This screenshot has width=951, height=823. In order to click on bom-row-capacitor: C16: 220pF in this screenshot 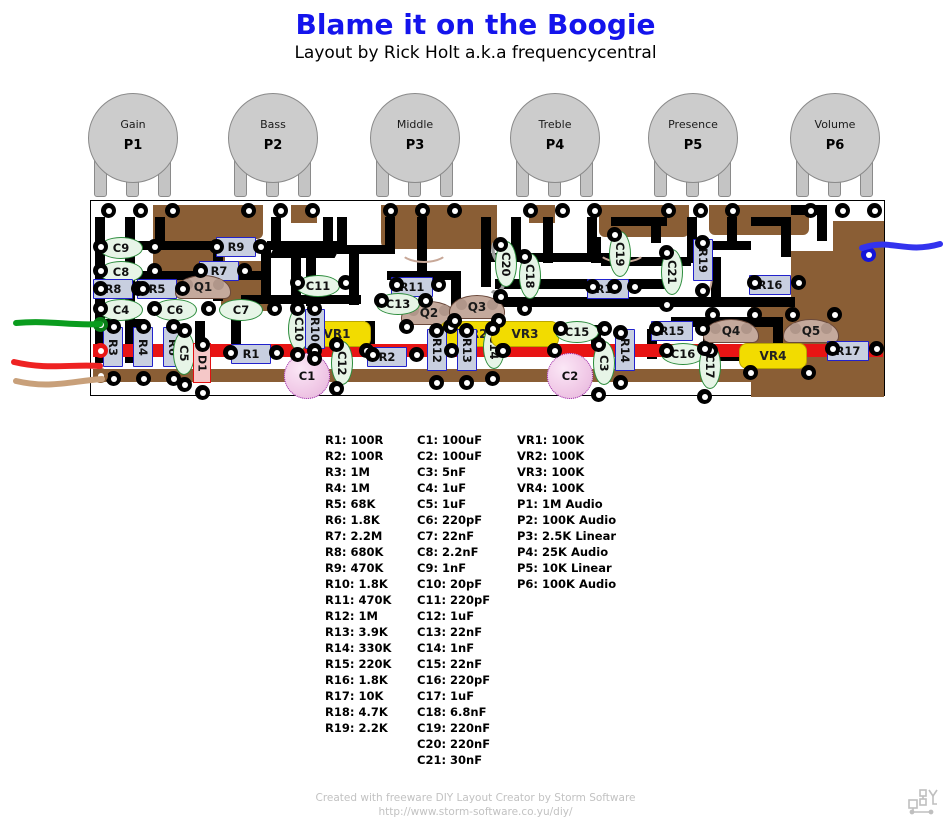, I will do `click(454, 680)`.